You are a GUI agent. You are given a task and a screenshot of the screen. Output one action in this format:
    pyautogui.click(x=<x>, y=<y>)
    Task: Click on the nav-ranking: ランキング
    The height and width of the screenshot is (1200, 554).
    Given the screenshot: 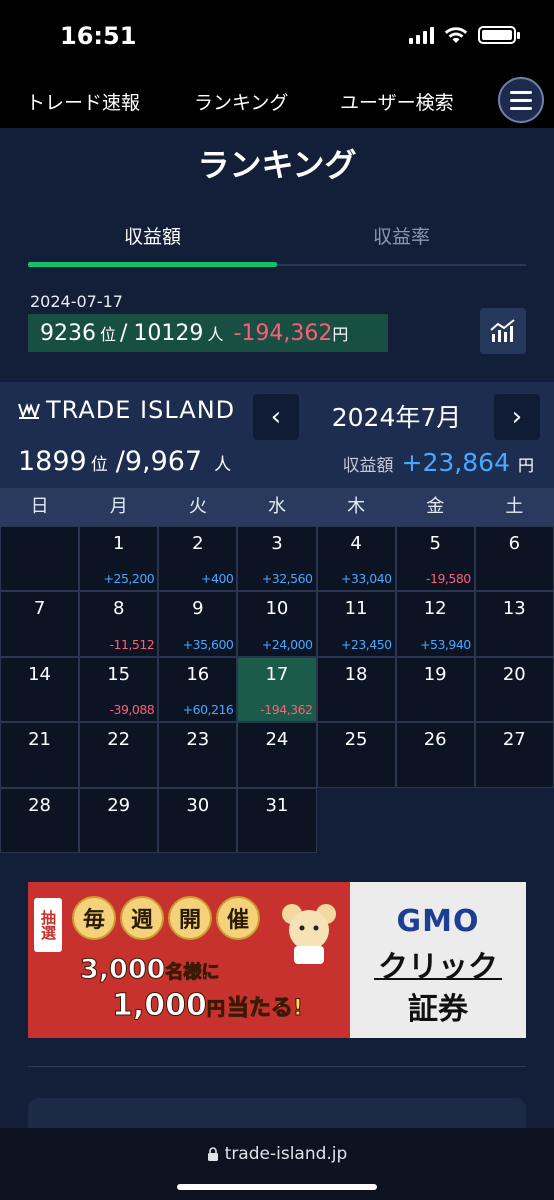 What is the action you would take?
    pyautogui.click(x=241, y=101)
    